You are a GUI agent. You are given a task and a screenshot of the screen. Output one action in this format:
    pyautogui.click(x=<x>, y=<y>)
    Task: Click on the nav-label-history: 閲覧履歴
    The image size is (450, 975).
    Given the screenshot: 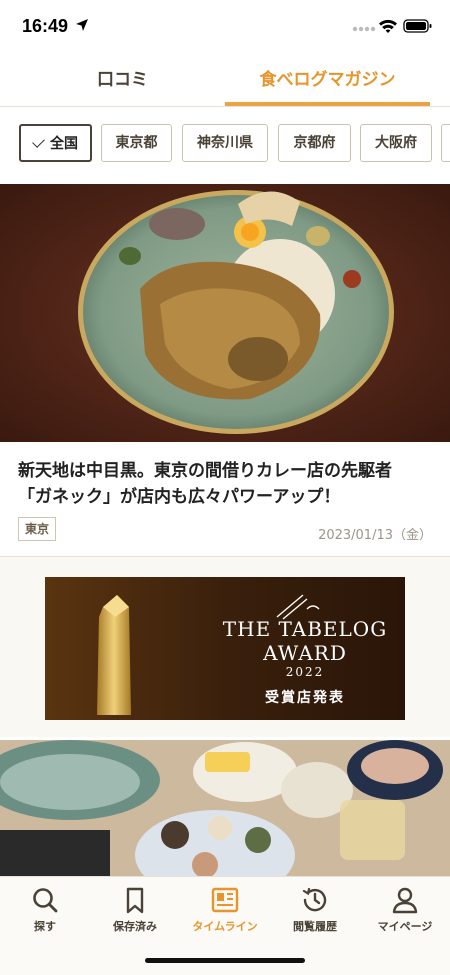 What is the action you would take?
    pyautogui.click(x=315, y=926)
    